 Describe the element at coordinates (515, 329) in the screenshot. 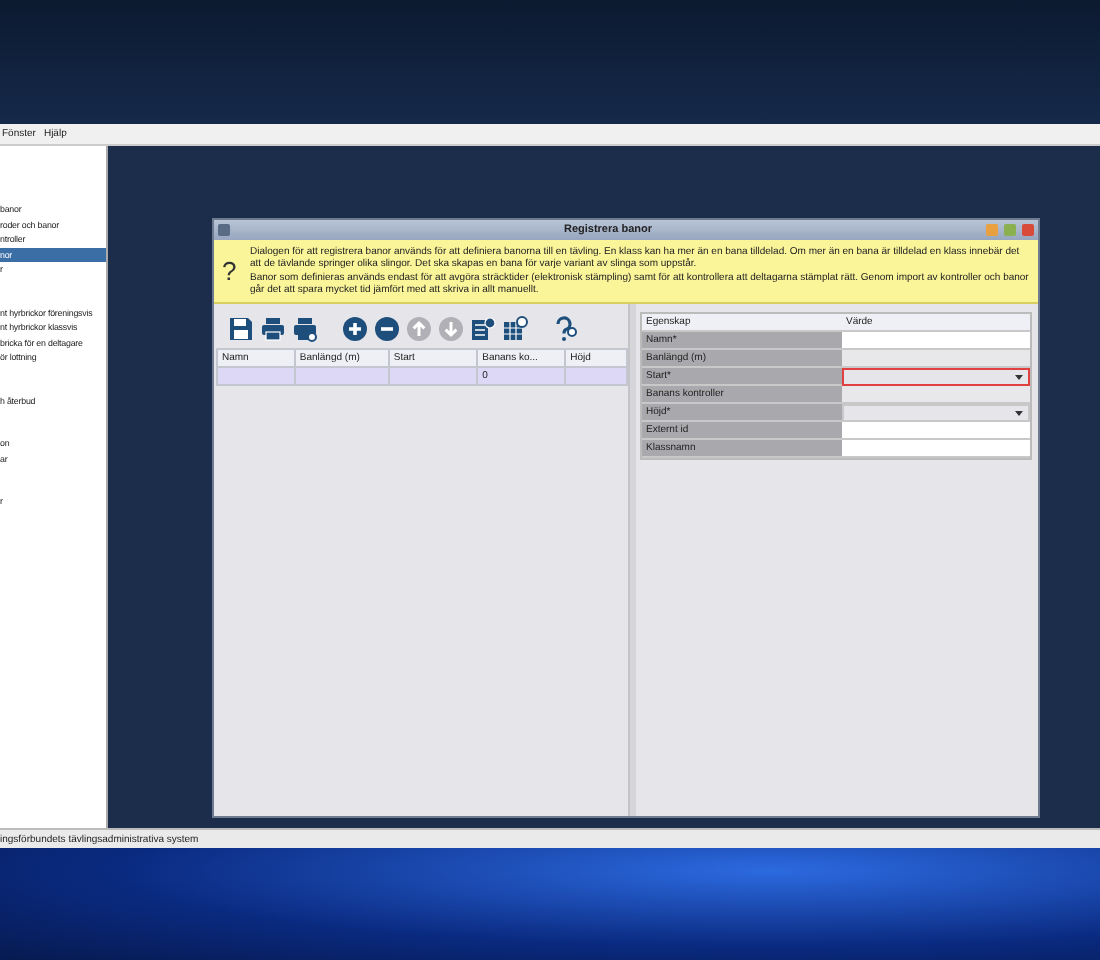

I see `table-button` at that location.